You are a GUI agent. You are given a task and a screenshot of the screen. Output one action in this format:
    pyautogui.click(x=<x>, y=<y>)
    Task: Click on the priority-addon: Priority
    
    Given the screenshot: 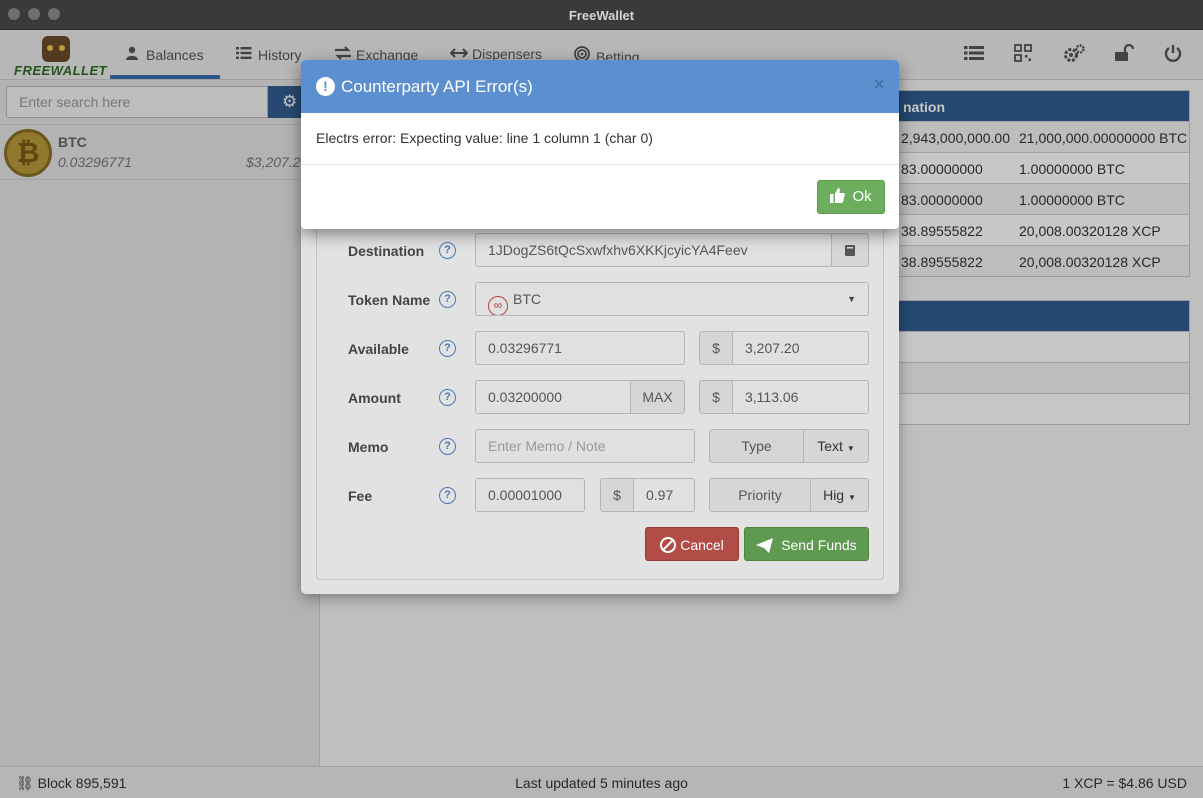 What is the action you would take?
    pyautogui.click(x=760, y=495)
    